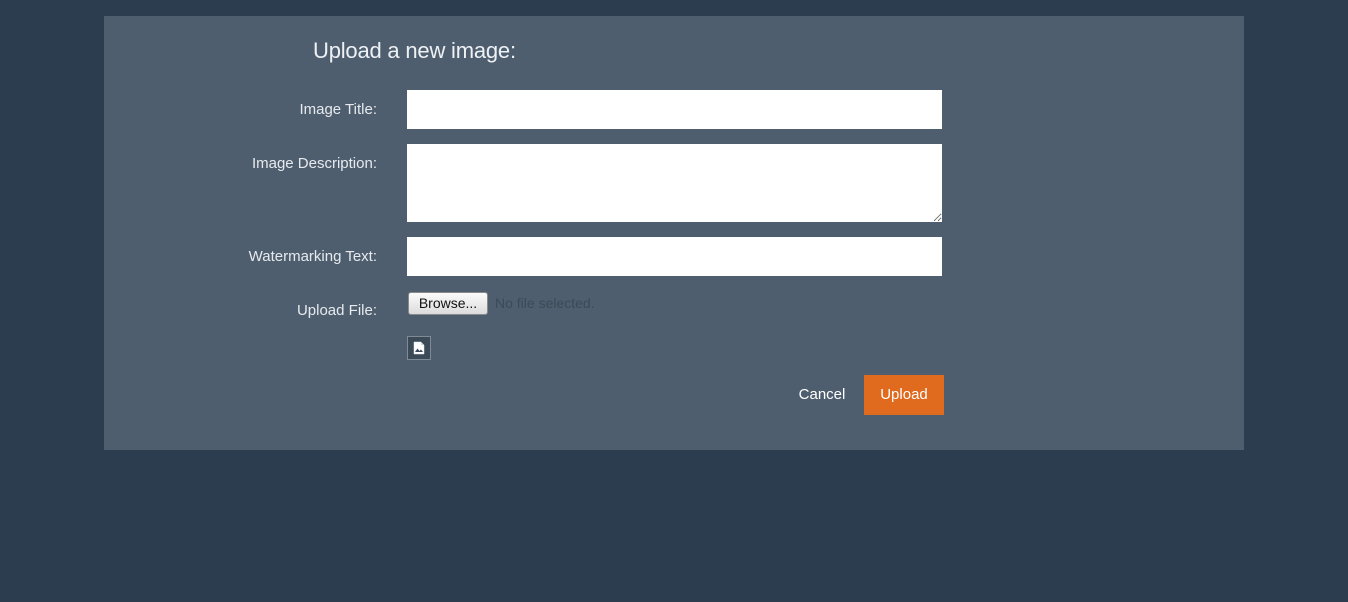 The height and width of the screenshot is (602, 1348). What do you see at coordinates (336, 310) in the screenshot?
I see `upload-file-label: Upload File:` at bounding box center [336, 310].